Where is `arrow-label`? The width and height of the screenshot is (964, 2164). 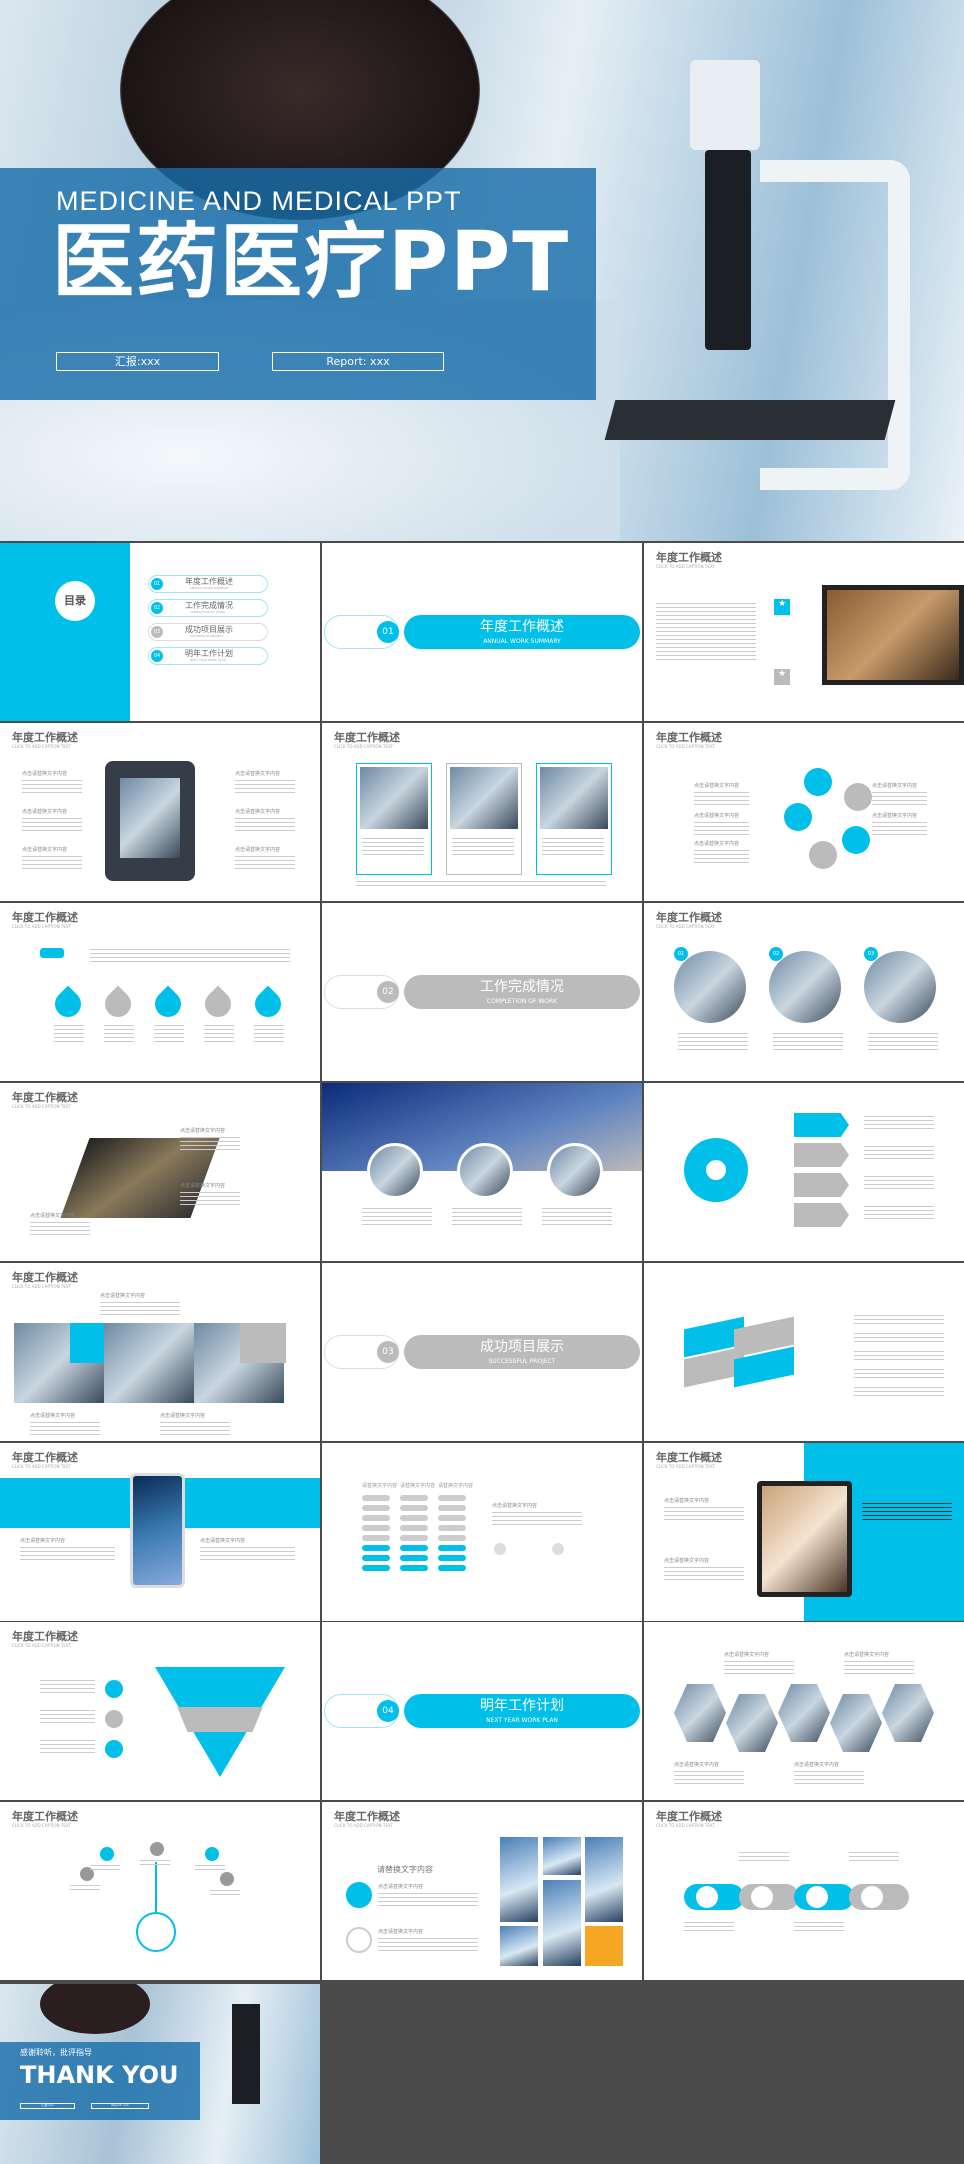 arrow-label is located at coordinates (821, 1125).